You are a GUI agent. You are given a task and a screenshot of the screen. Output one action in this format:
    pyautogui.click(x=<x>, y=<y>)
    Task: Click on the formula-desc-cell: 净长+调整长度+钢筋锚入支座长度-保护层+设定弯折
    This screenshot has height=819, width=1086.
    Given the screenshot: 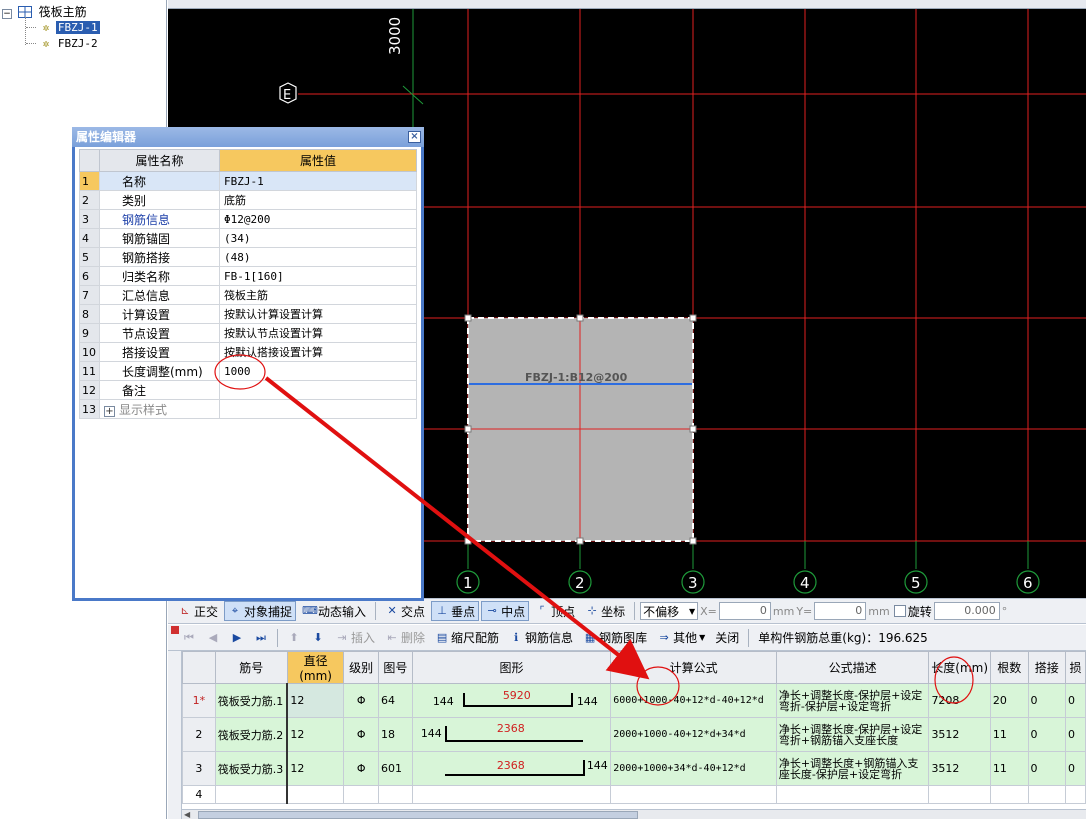 What is the action you would take?
    pyautogui.click(x=852, y=768)
    